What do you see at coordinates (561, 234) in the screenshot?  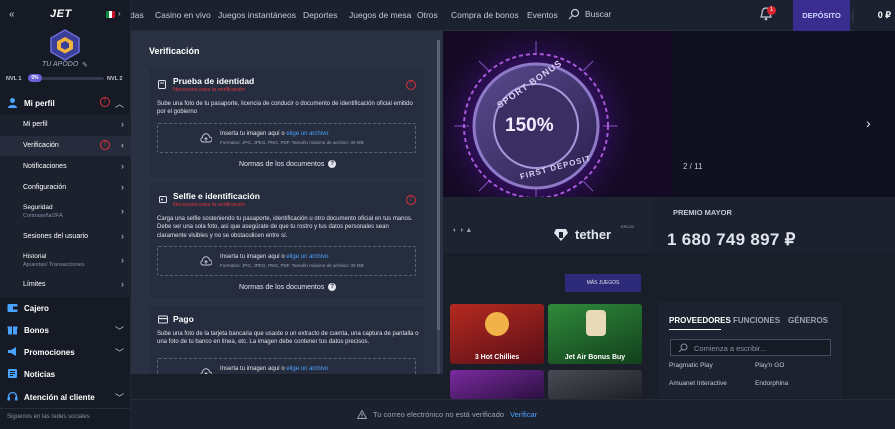 I see `tether-icon` at bounding box center [561, 234].